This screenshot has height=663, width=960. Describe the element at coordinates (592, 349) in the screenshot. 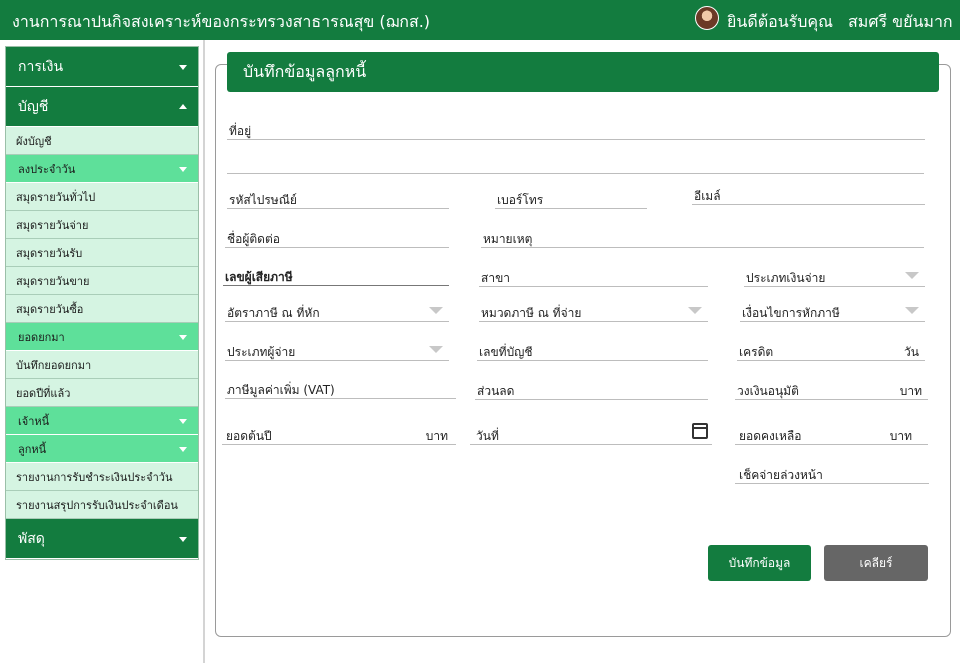

I see `account-no-field: เลขที่บัญชี` at that location.